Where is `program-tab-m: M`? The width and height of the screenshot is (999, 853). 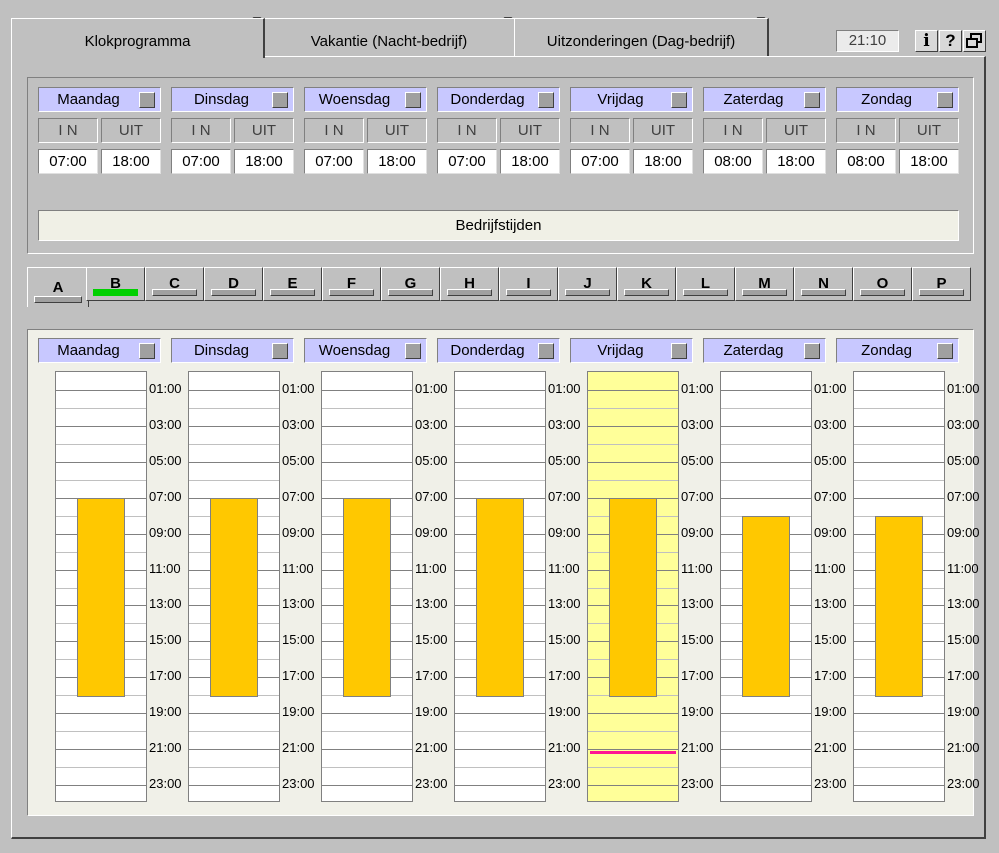
program-tab-m: M is located at coordinates (764, 284).